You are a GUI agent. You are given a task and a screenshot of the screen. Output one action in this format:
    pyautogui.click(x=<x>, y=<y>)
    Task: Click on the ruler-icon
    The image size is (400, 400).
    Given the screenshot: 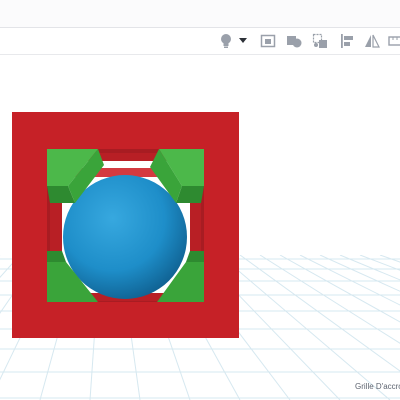 What is the action you would take?
    pyautogui.click(x=394, y=41)
    